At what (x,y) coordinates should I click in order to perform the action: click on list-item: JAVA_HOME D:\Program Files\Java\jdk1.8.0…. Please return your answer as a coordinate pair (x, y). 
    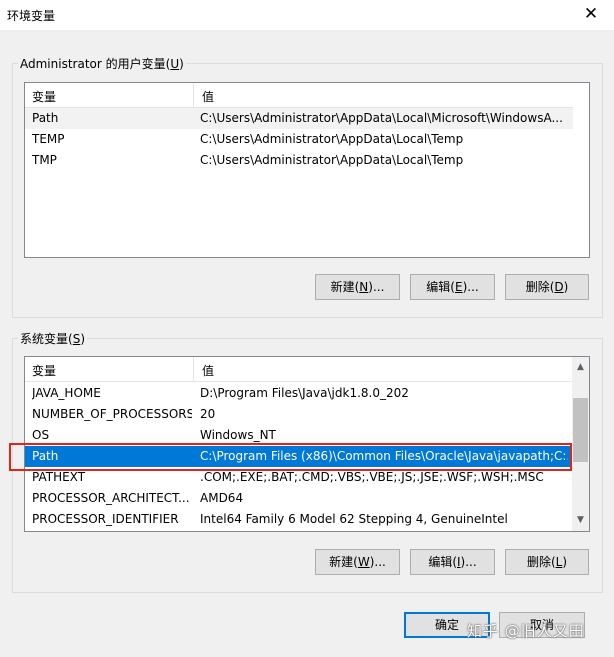
    Looking at the image, I should click on (298, 393).